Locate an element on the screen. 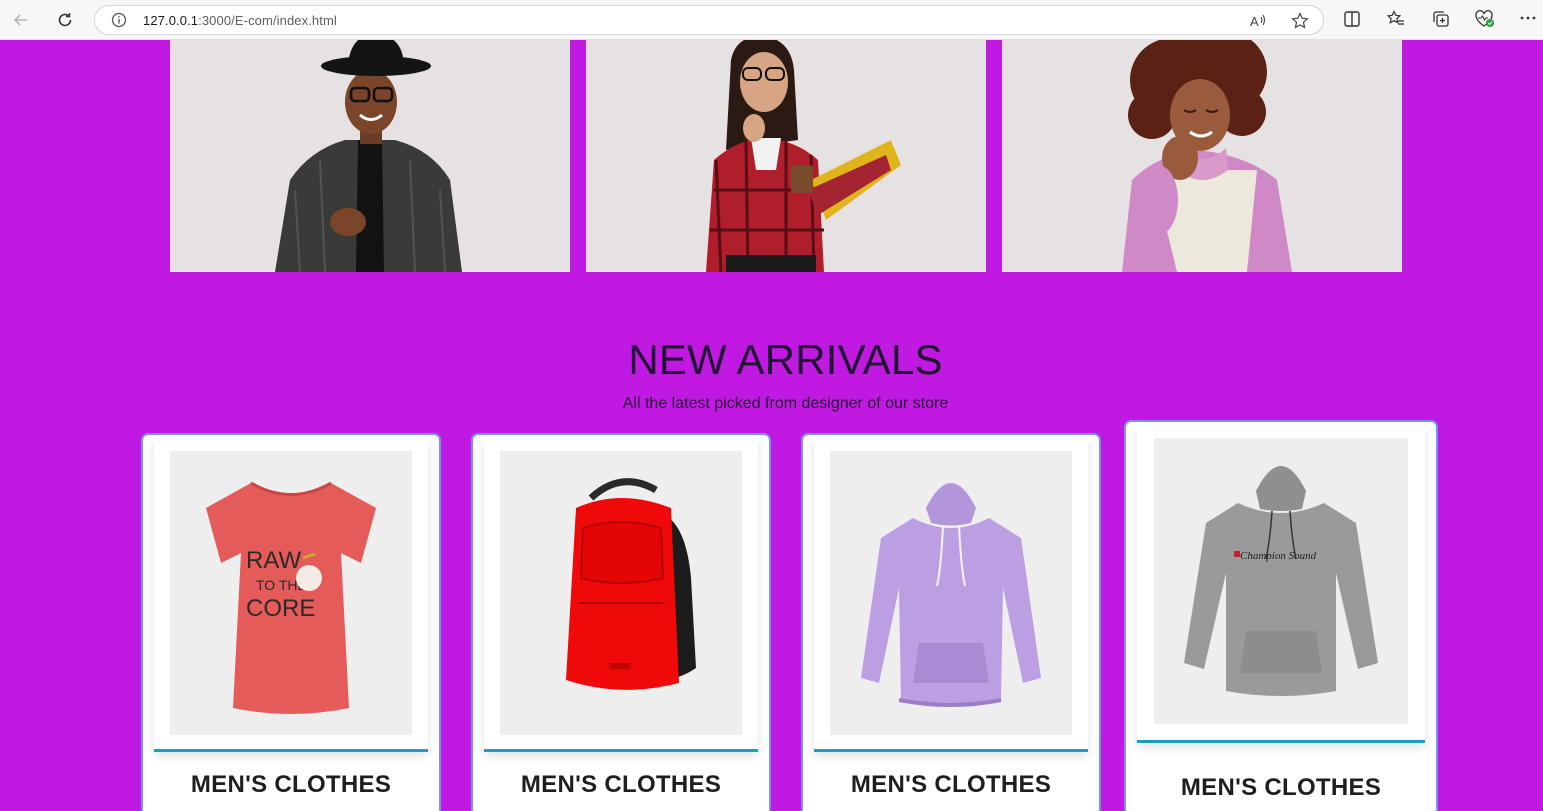 This screenshot has height=811, width=1543. arrow-left-icon is located at coordinates (20, 20).